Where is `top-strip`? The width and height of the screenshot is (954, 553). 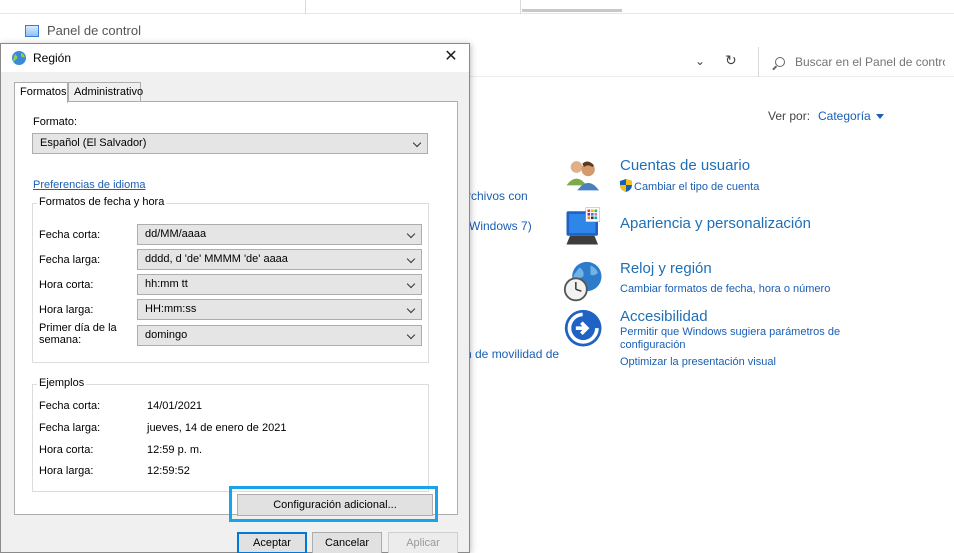
top-strip is located at coordinates (477, 7).